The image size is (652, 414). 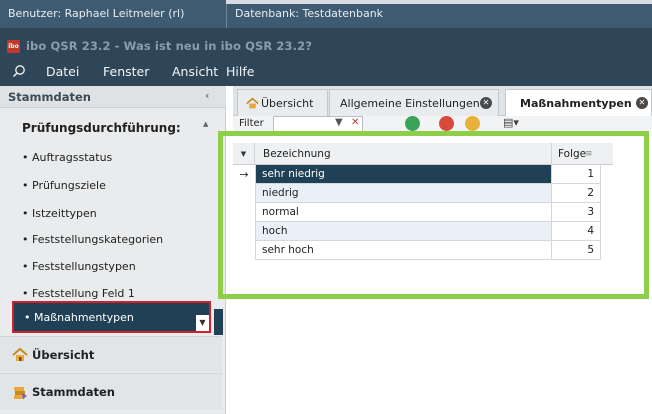 I want to click on sidebar-item-label: Prüfungsziele, so click(x=69, y=185).